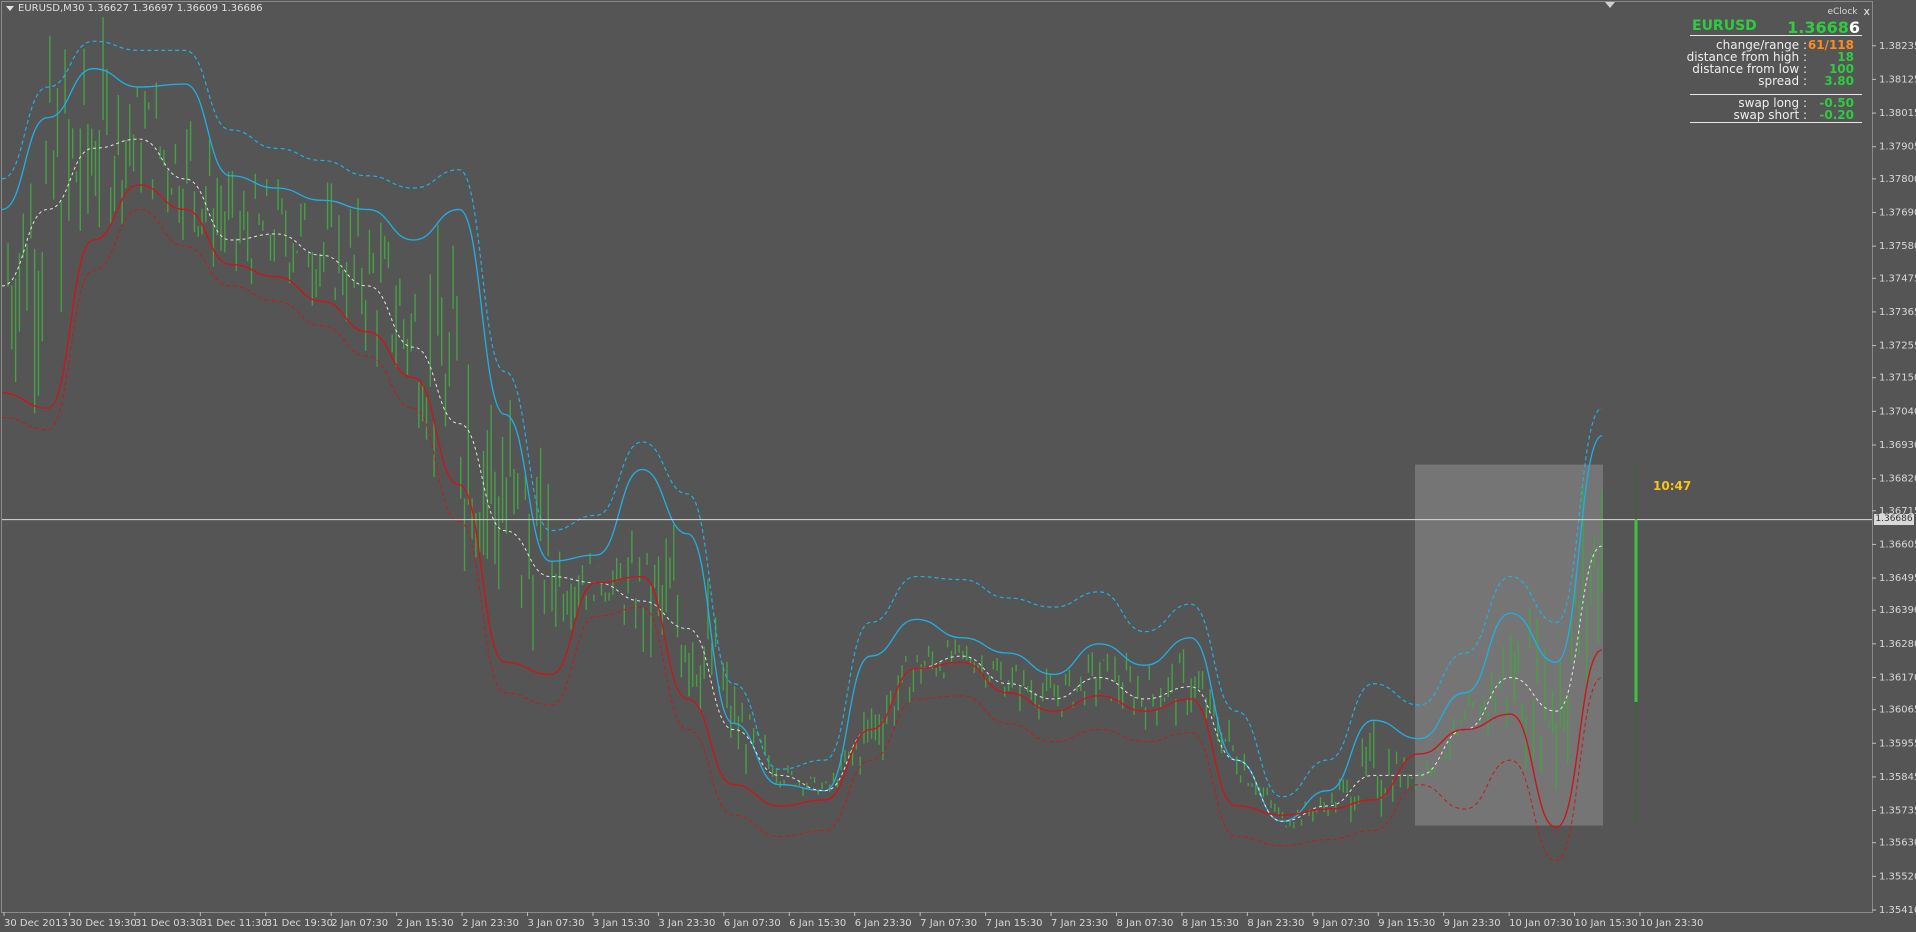 The image size is (1916, 932). Describe the element at coordinates (36, 923) in the screenshot. I see `x-tick-label: 30 Dec 2013` at that location.